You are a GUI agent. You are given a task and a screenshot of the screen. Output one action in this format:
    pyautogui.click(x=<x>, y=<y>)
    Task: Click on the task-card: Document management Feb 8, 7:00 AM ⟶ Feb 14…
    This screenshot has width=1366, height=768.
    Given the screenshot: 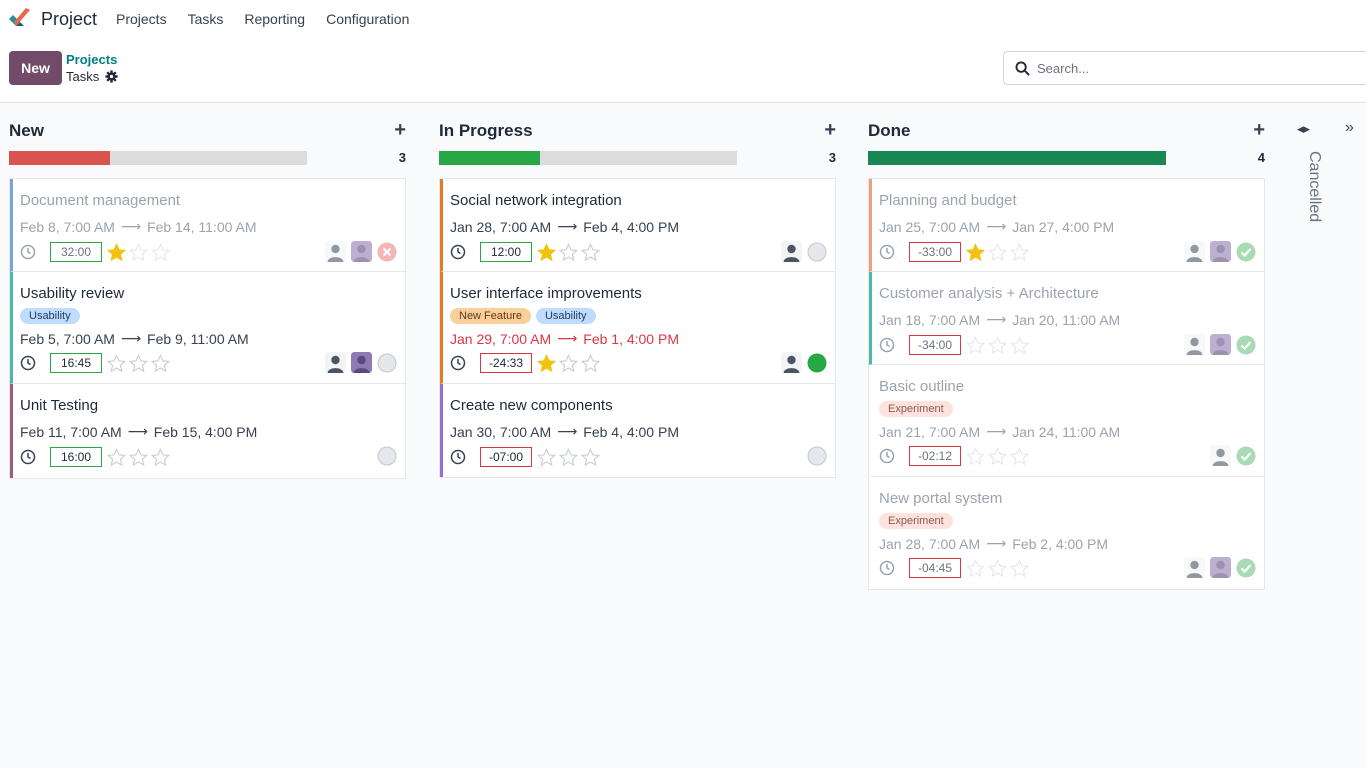 What is the action you would take?
    pyautogui.click(x=207, y=225)
    